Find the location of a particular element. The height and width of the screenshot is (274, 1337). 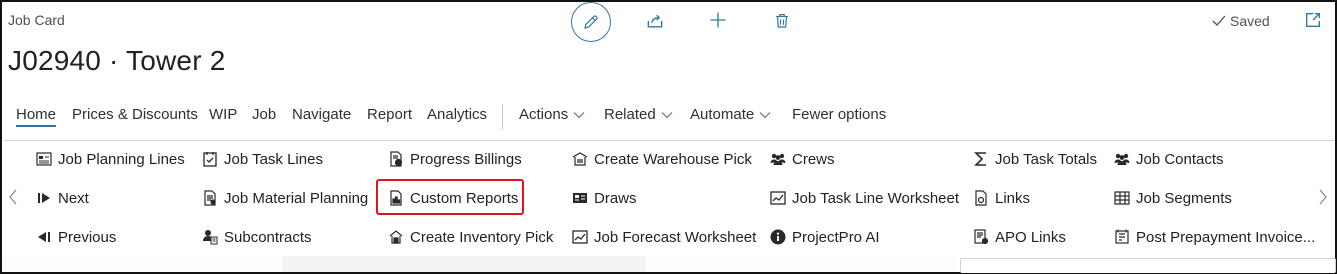

action-subcontracts: Subcontracts is located at coordinates (257, 237).